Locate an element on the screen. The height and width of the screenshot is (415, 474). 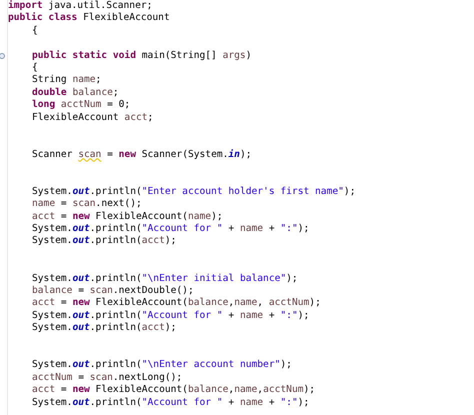
code-line: acctNum = scan.nextLong(); is located at coordinates (107, 378).